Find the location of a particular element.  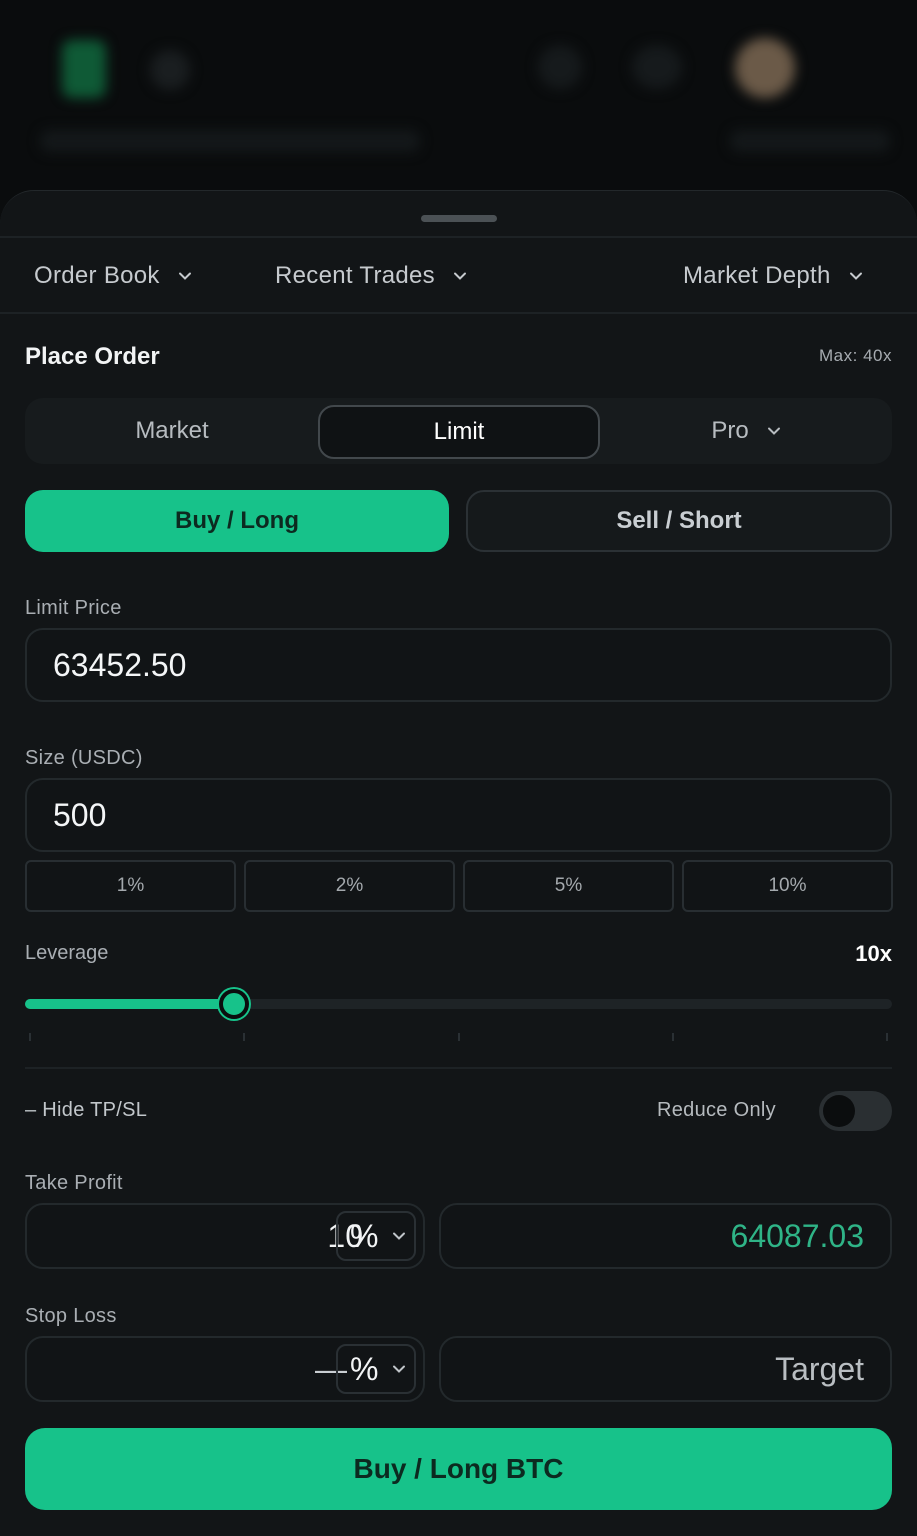

stop-loss-label: Stop Loss is located at coordinates (71, 1316).